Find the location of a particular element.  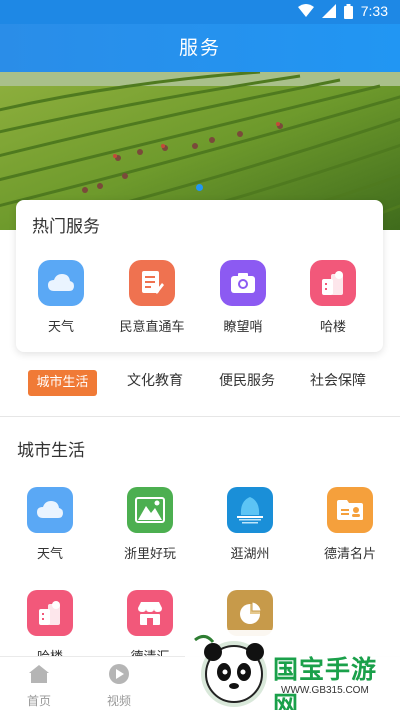

grid-label: 德清名片 is located at coordinates (349, 554).